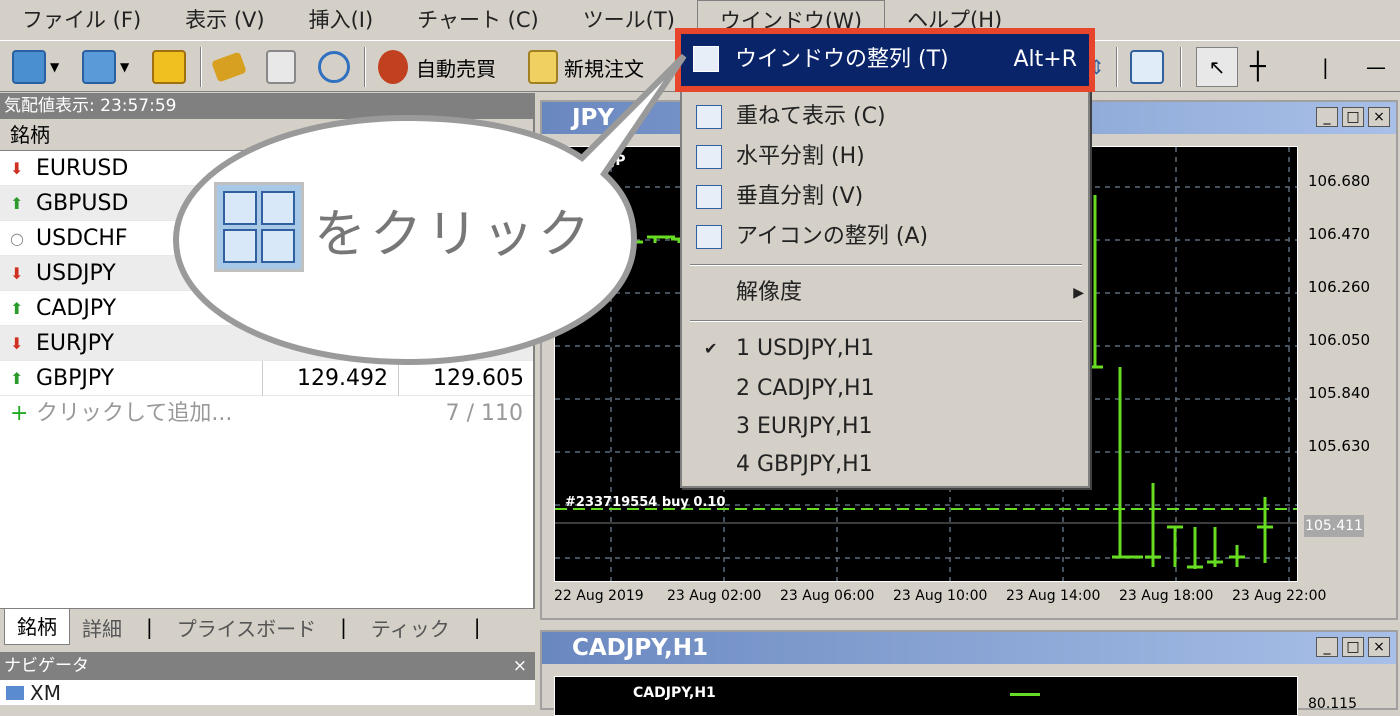 Image resolution: width=1400 pixels, height=716 pixels. What do you see at coordinates (19, 413) in the screenshot?
I see `plus-icon: +` at bounding box center [19, 413].